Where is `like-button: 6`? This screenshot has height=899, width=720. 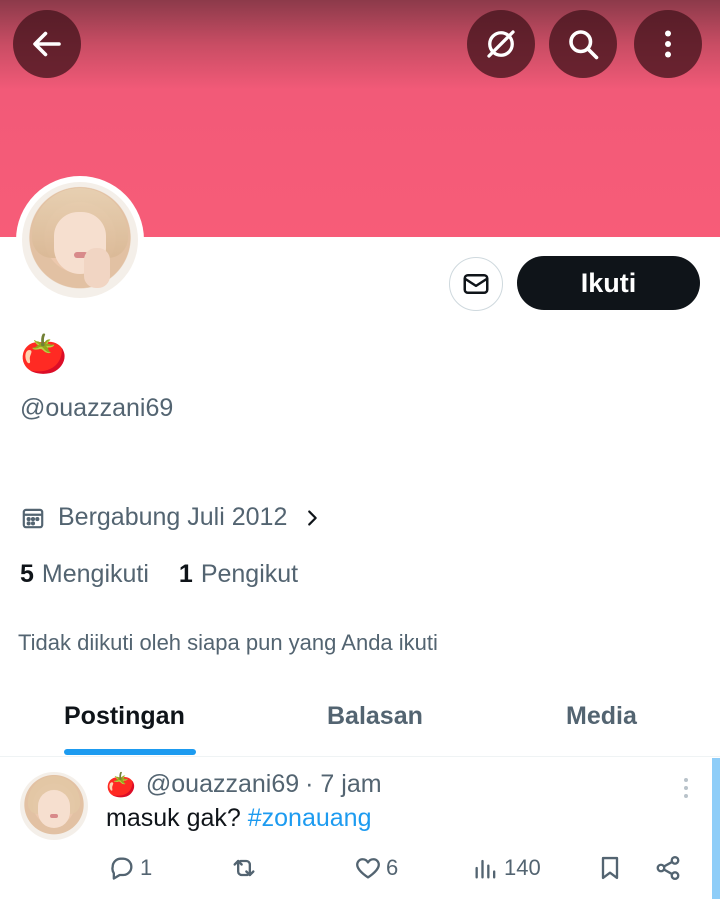
like-button: 6 is located at coordinates (376, 868).